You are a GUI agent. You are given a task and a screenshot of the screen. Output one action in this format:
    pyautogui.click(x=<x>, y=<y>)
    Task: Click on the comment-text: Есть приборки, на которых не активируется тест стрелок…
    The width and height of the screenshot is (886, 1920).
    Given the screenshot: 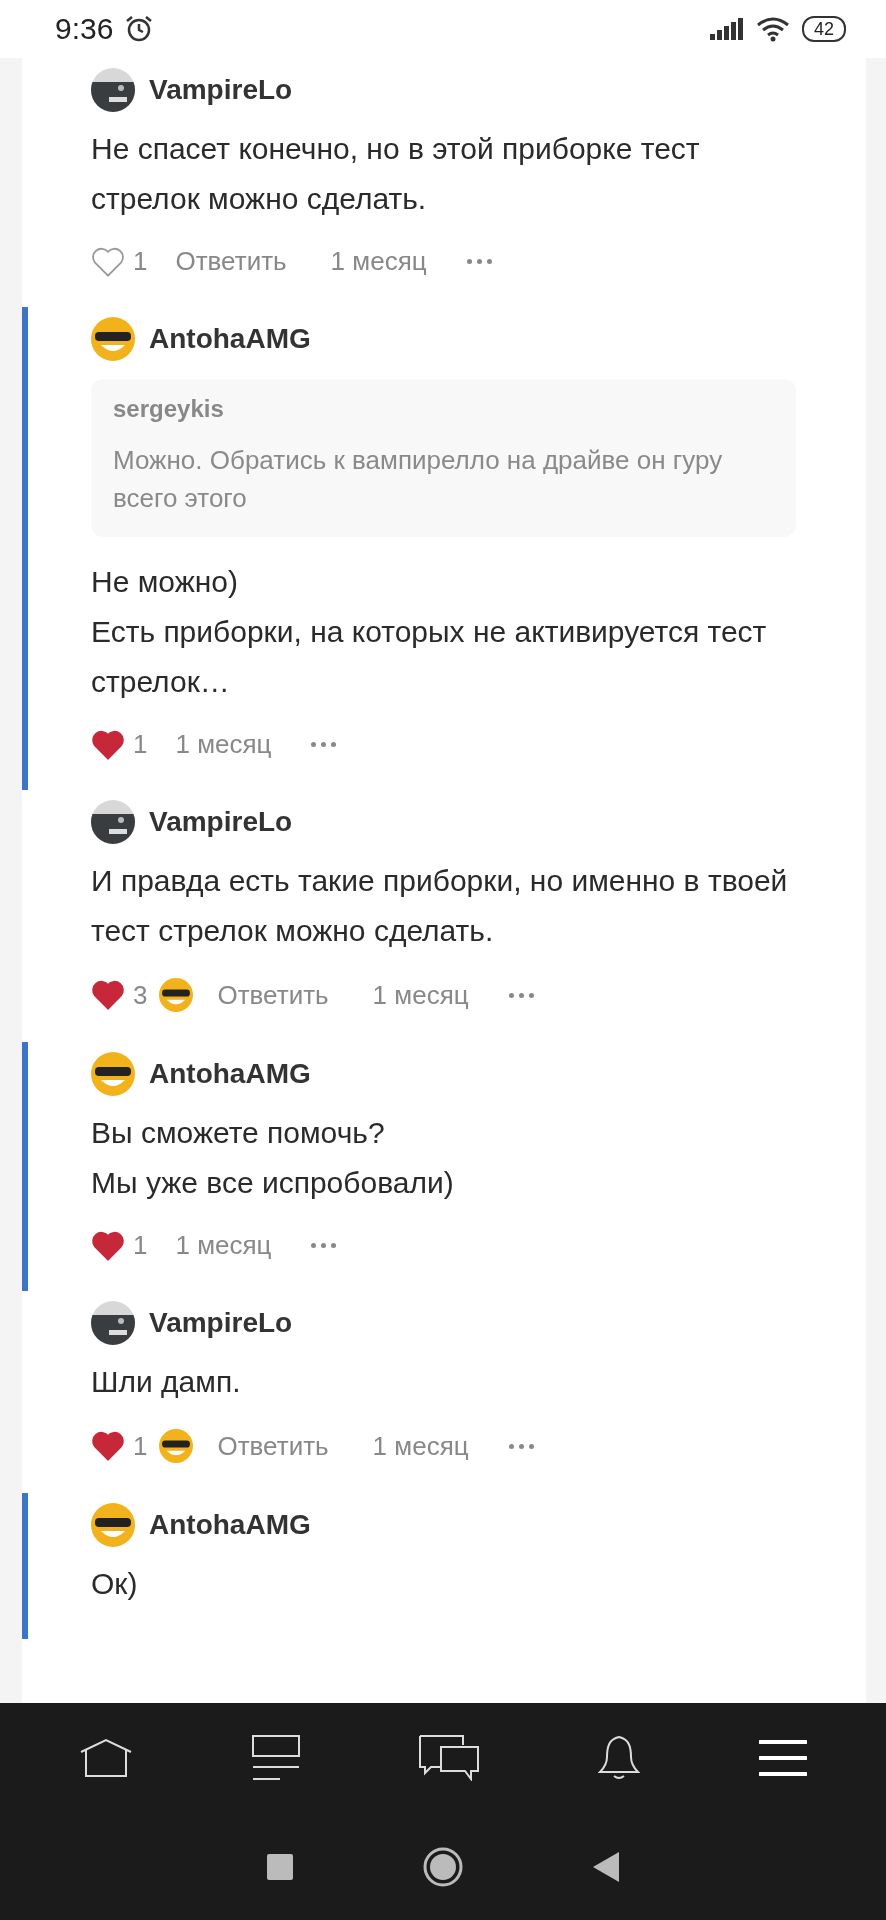 What is the action you would take?
    pyautogui.click(x=429, y=657)
    